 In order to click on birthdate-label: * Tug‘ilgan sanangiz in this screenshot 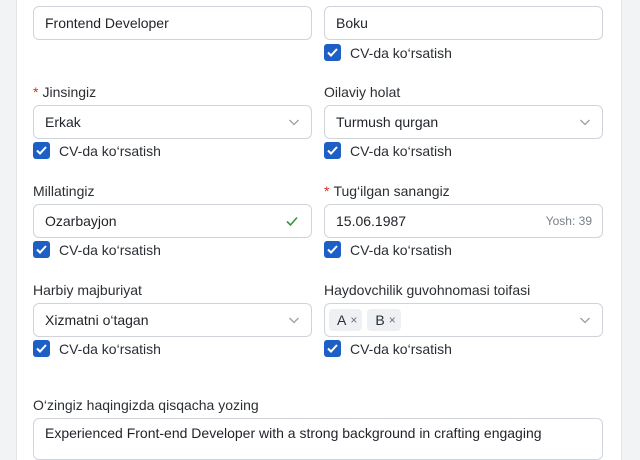, I will do `click(387, 191)`.